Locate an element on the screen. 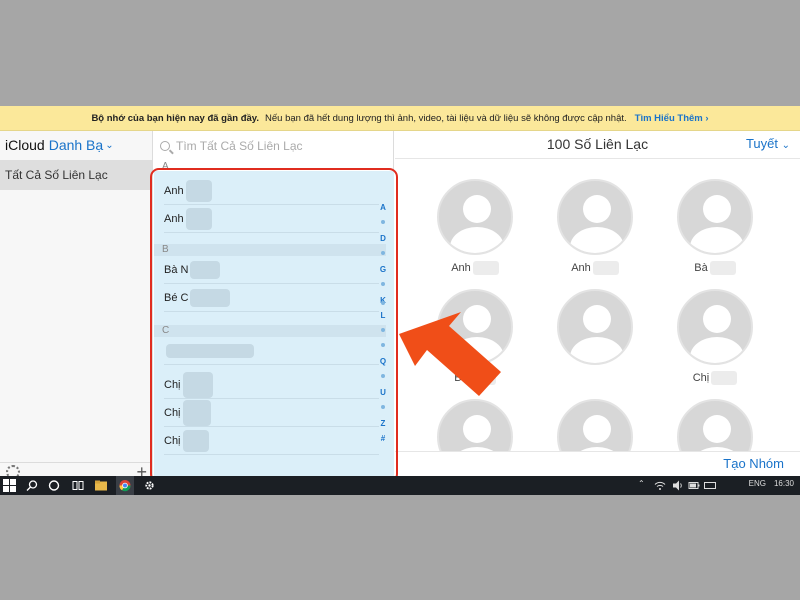 This screenshot has height=600, width=800. contact-card is located at coordinates (595, 330).